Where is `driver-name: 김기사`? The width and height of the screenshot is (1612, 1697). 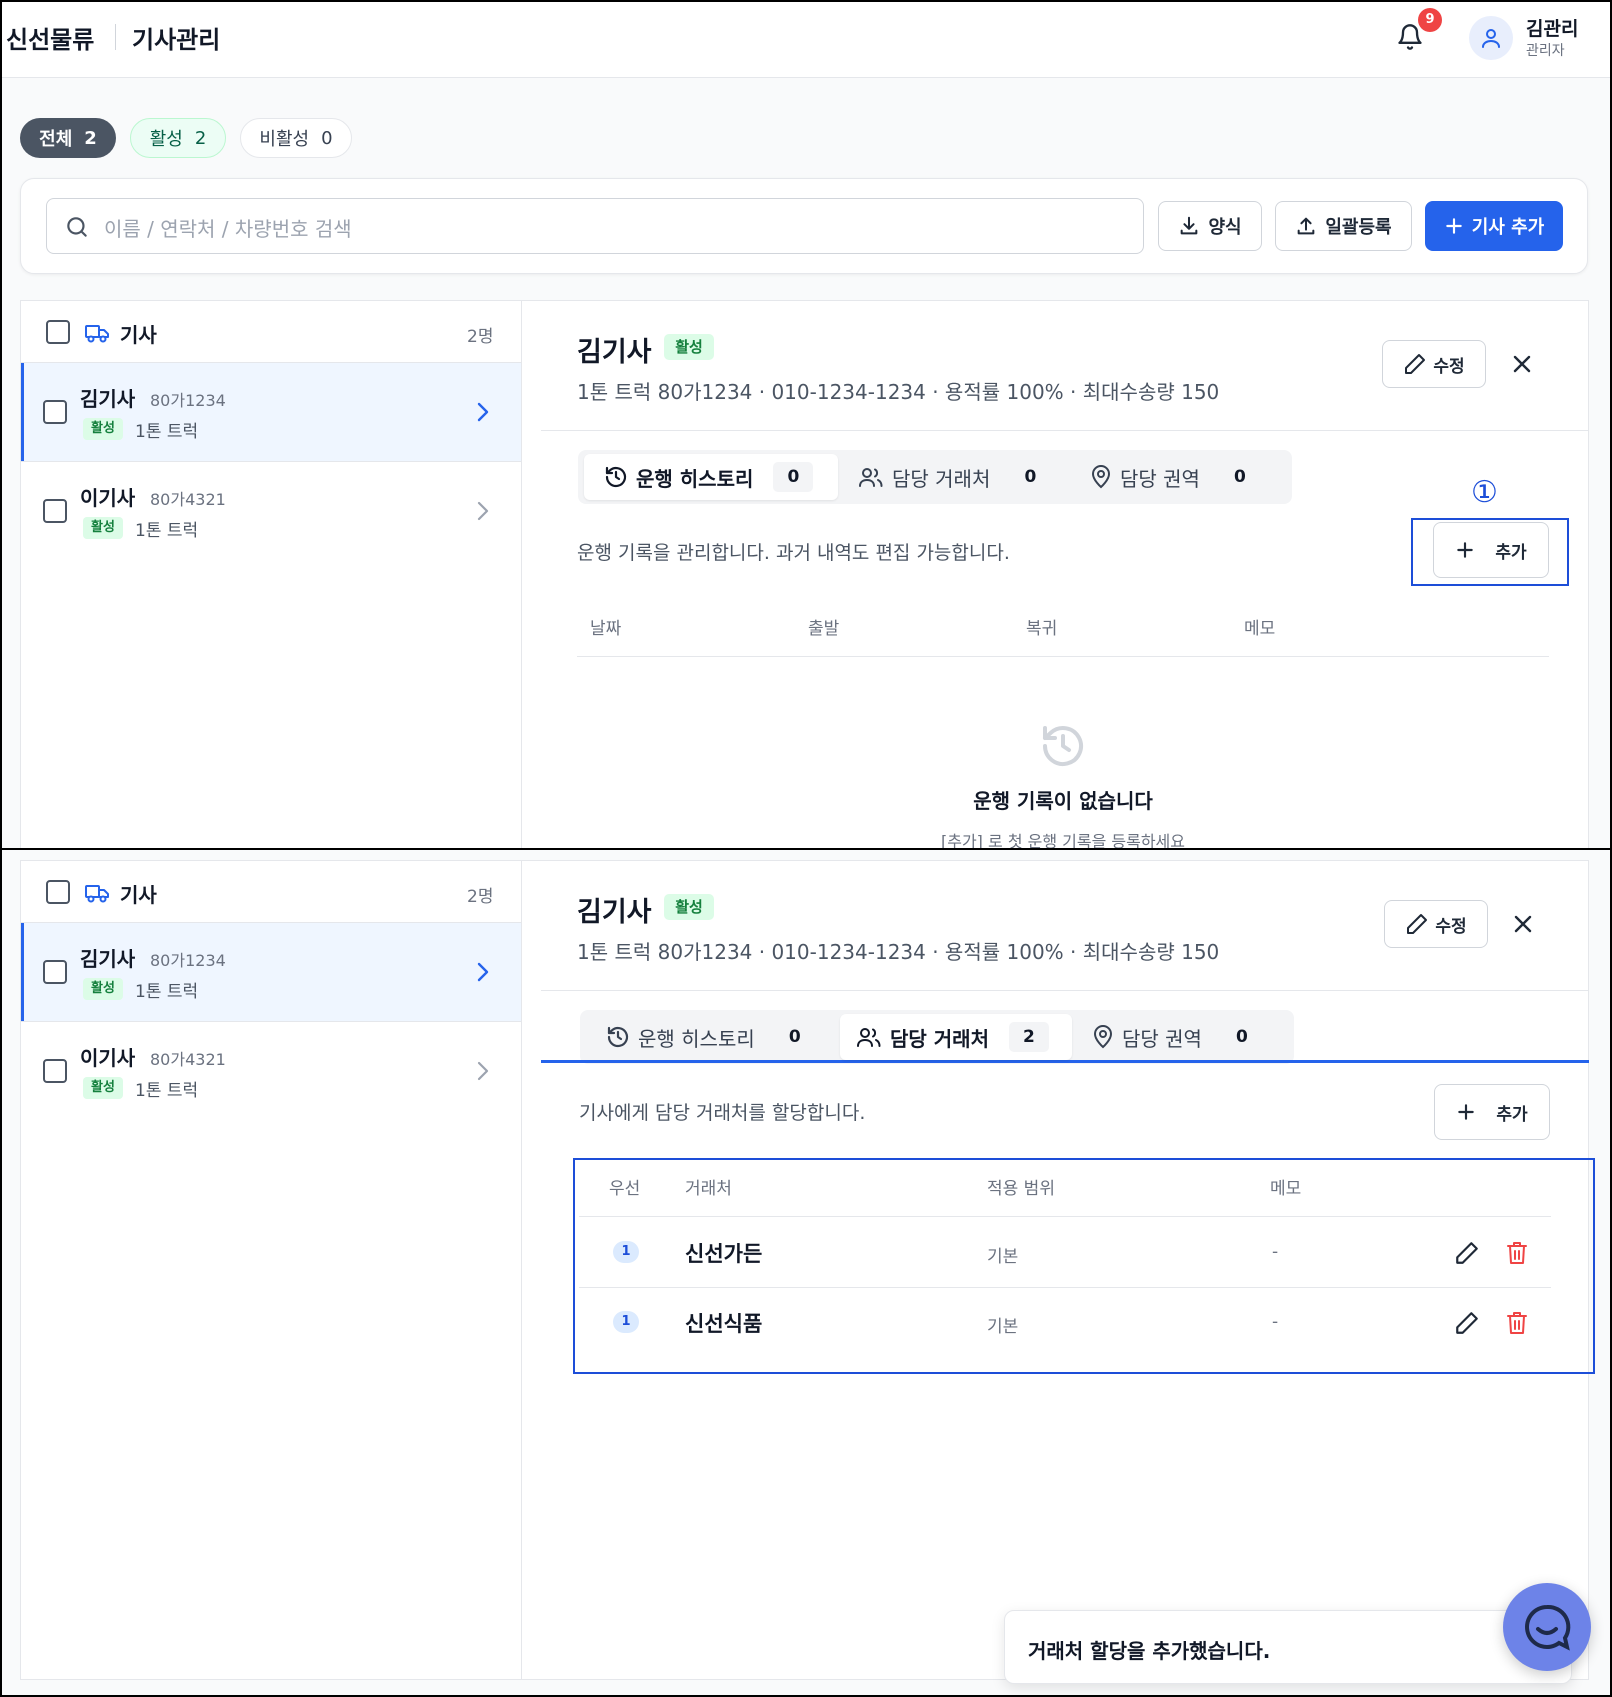
driver-name: 김기사 is located at coordinates (108, 399).